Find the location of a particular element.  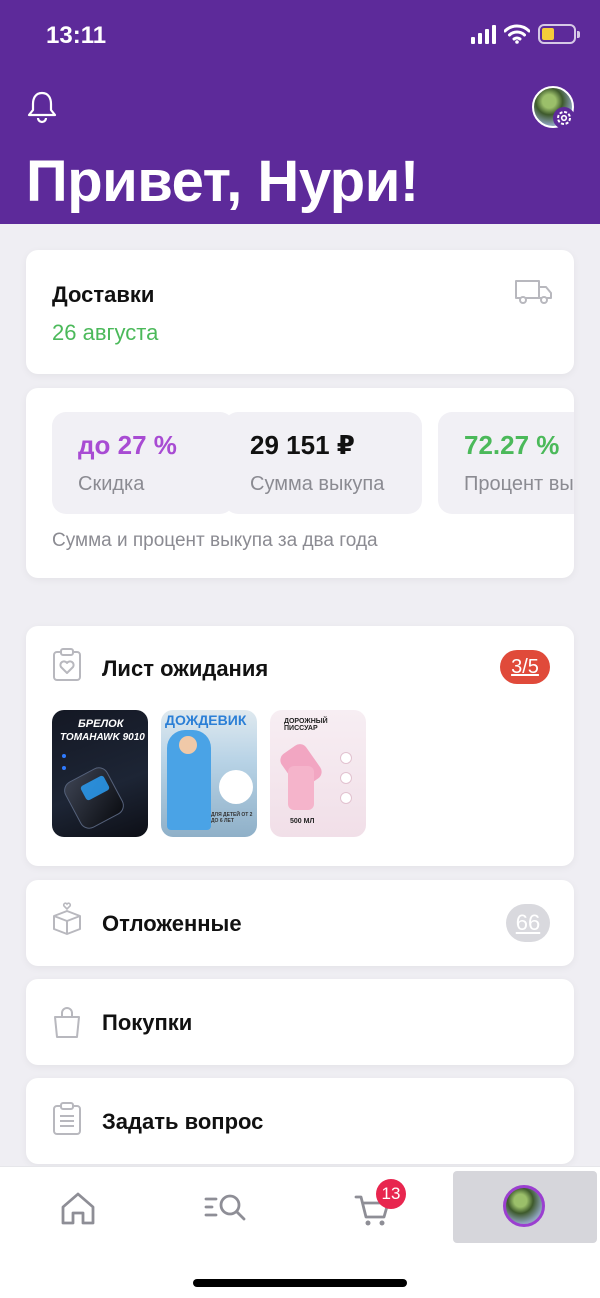

redemption-percent-value: 72.27 % is located at coordinates (512, 445).